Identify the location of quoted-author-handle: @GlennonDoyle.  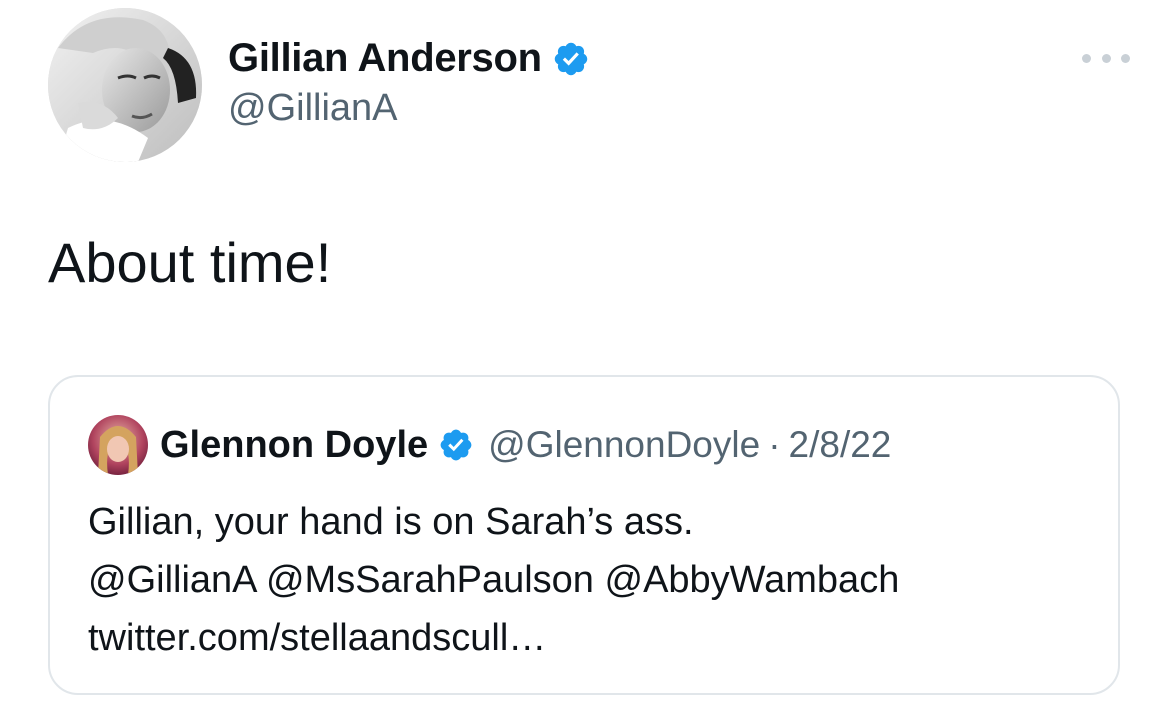
(624, 445).